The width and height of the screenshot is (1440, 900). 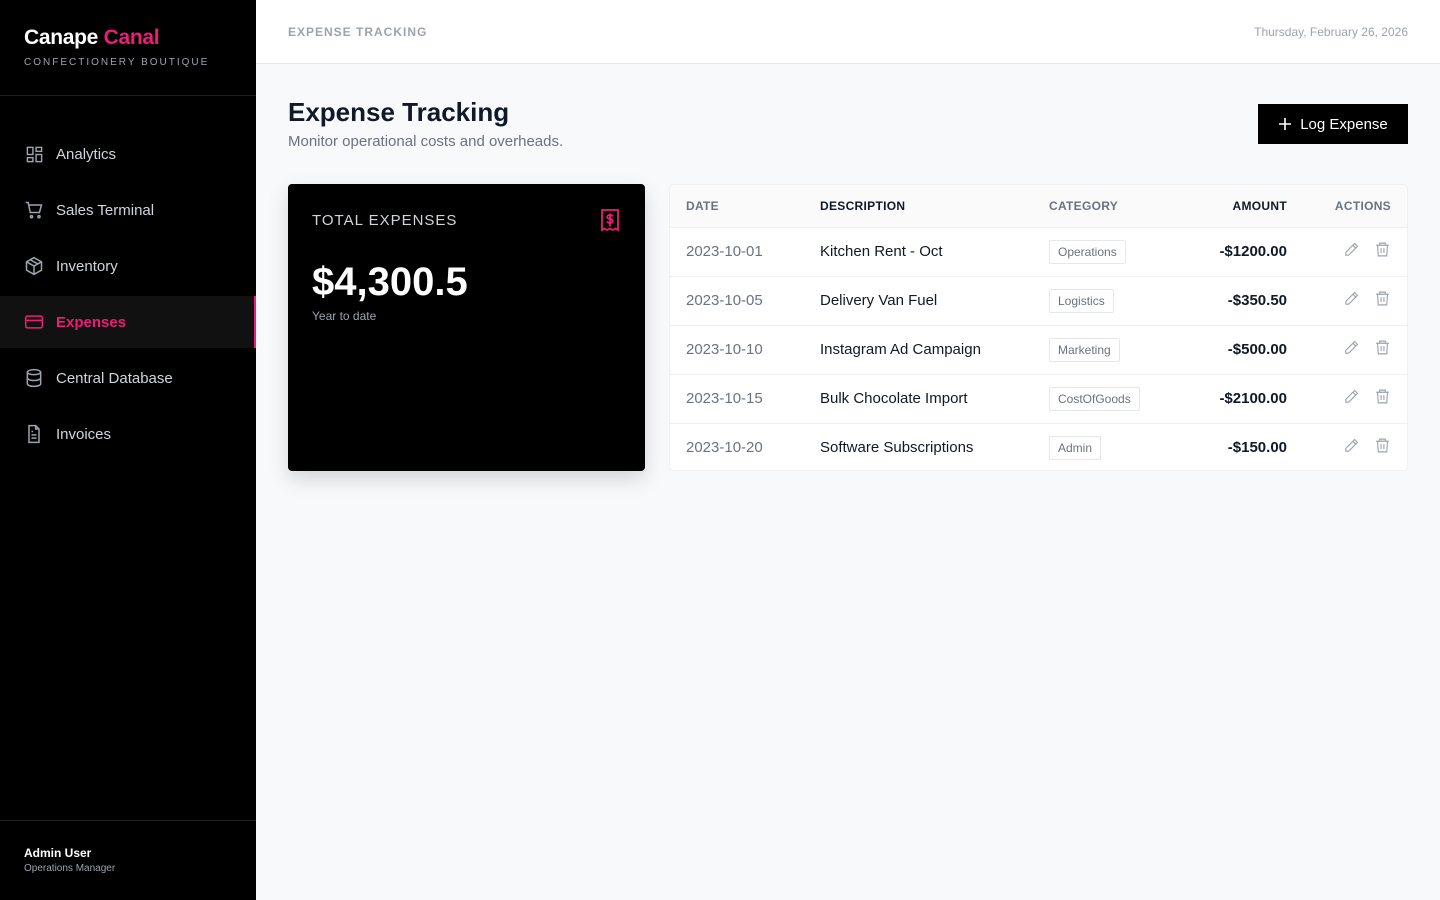 What do you see at coordinates (1257, 448) in the screenshot?
I see `cell-amount: -$150.00` at bounding box center [1257, 448].